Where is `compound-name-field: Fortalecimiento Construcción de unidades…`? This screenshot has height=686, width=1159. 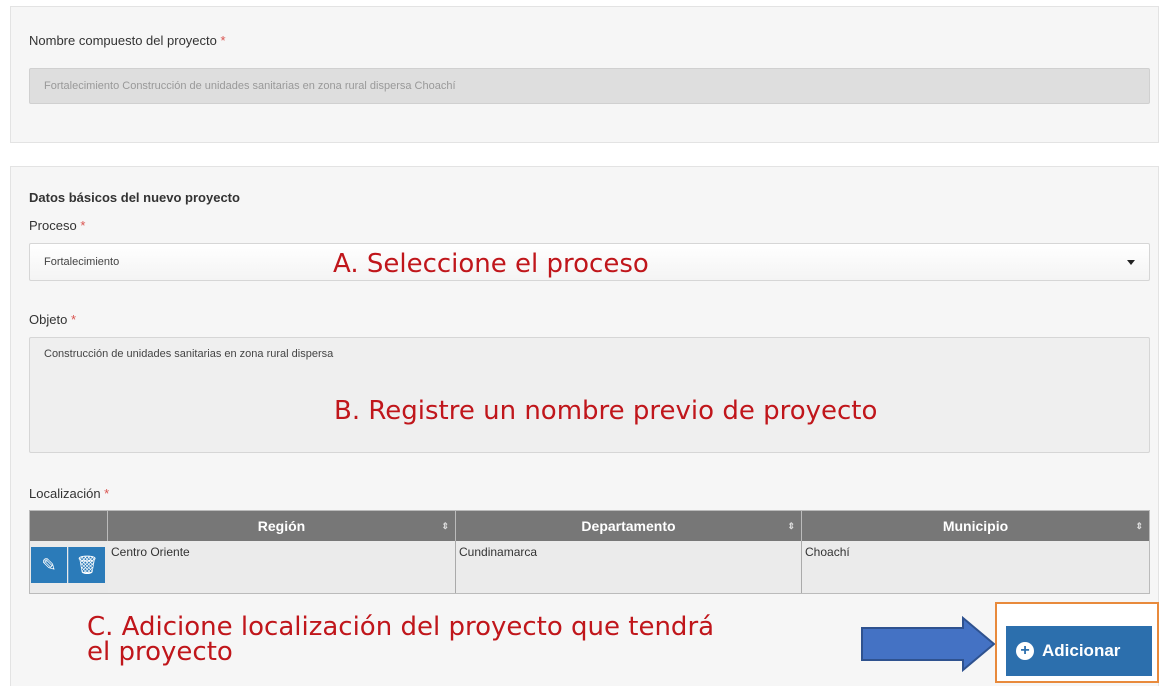 compound-name-field: Fortalecimiento Construcción de unidades… is located at coordinates (589, 86).